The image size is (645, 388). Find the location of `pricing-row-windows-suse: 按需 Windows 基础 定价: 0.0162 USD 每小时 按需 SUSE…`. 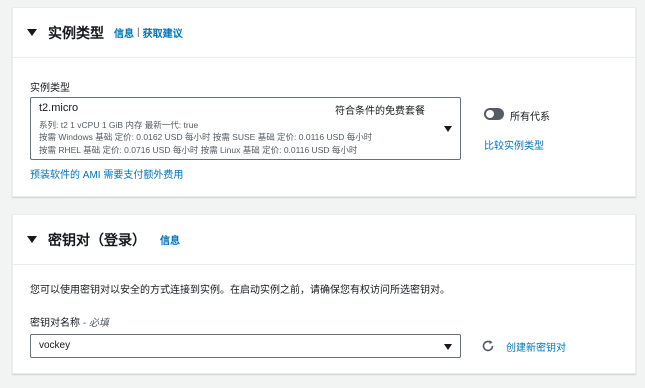

pricing-row-windows-suse: 按需 Windows 基础 定价: 0.0162 USD 每小时 按需 SUSE… is located at coordinates (206, 137).